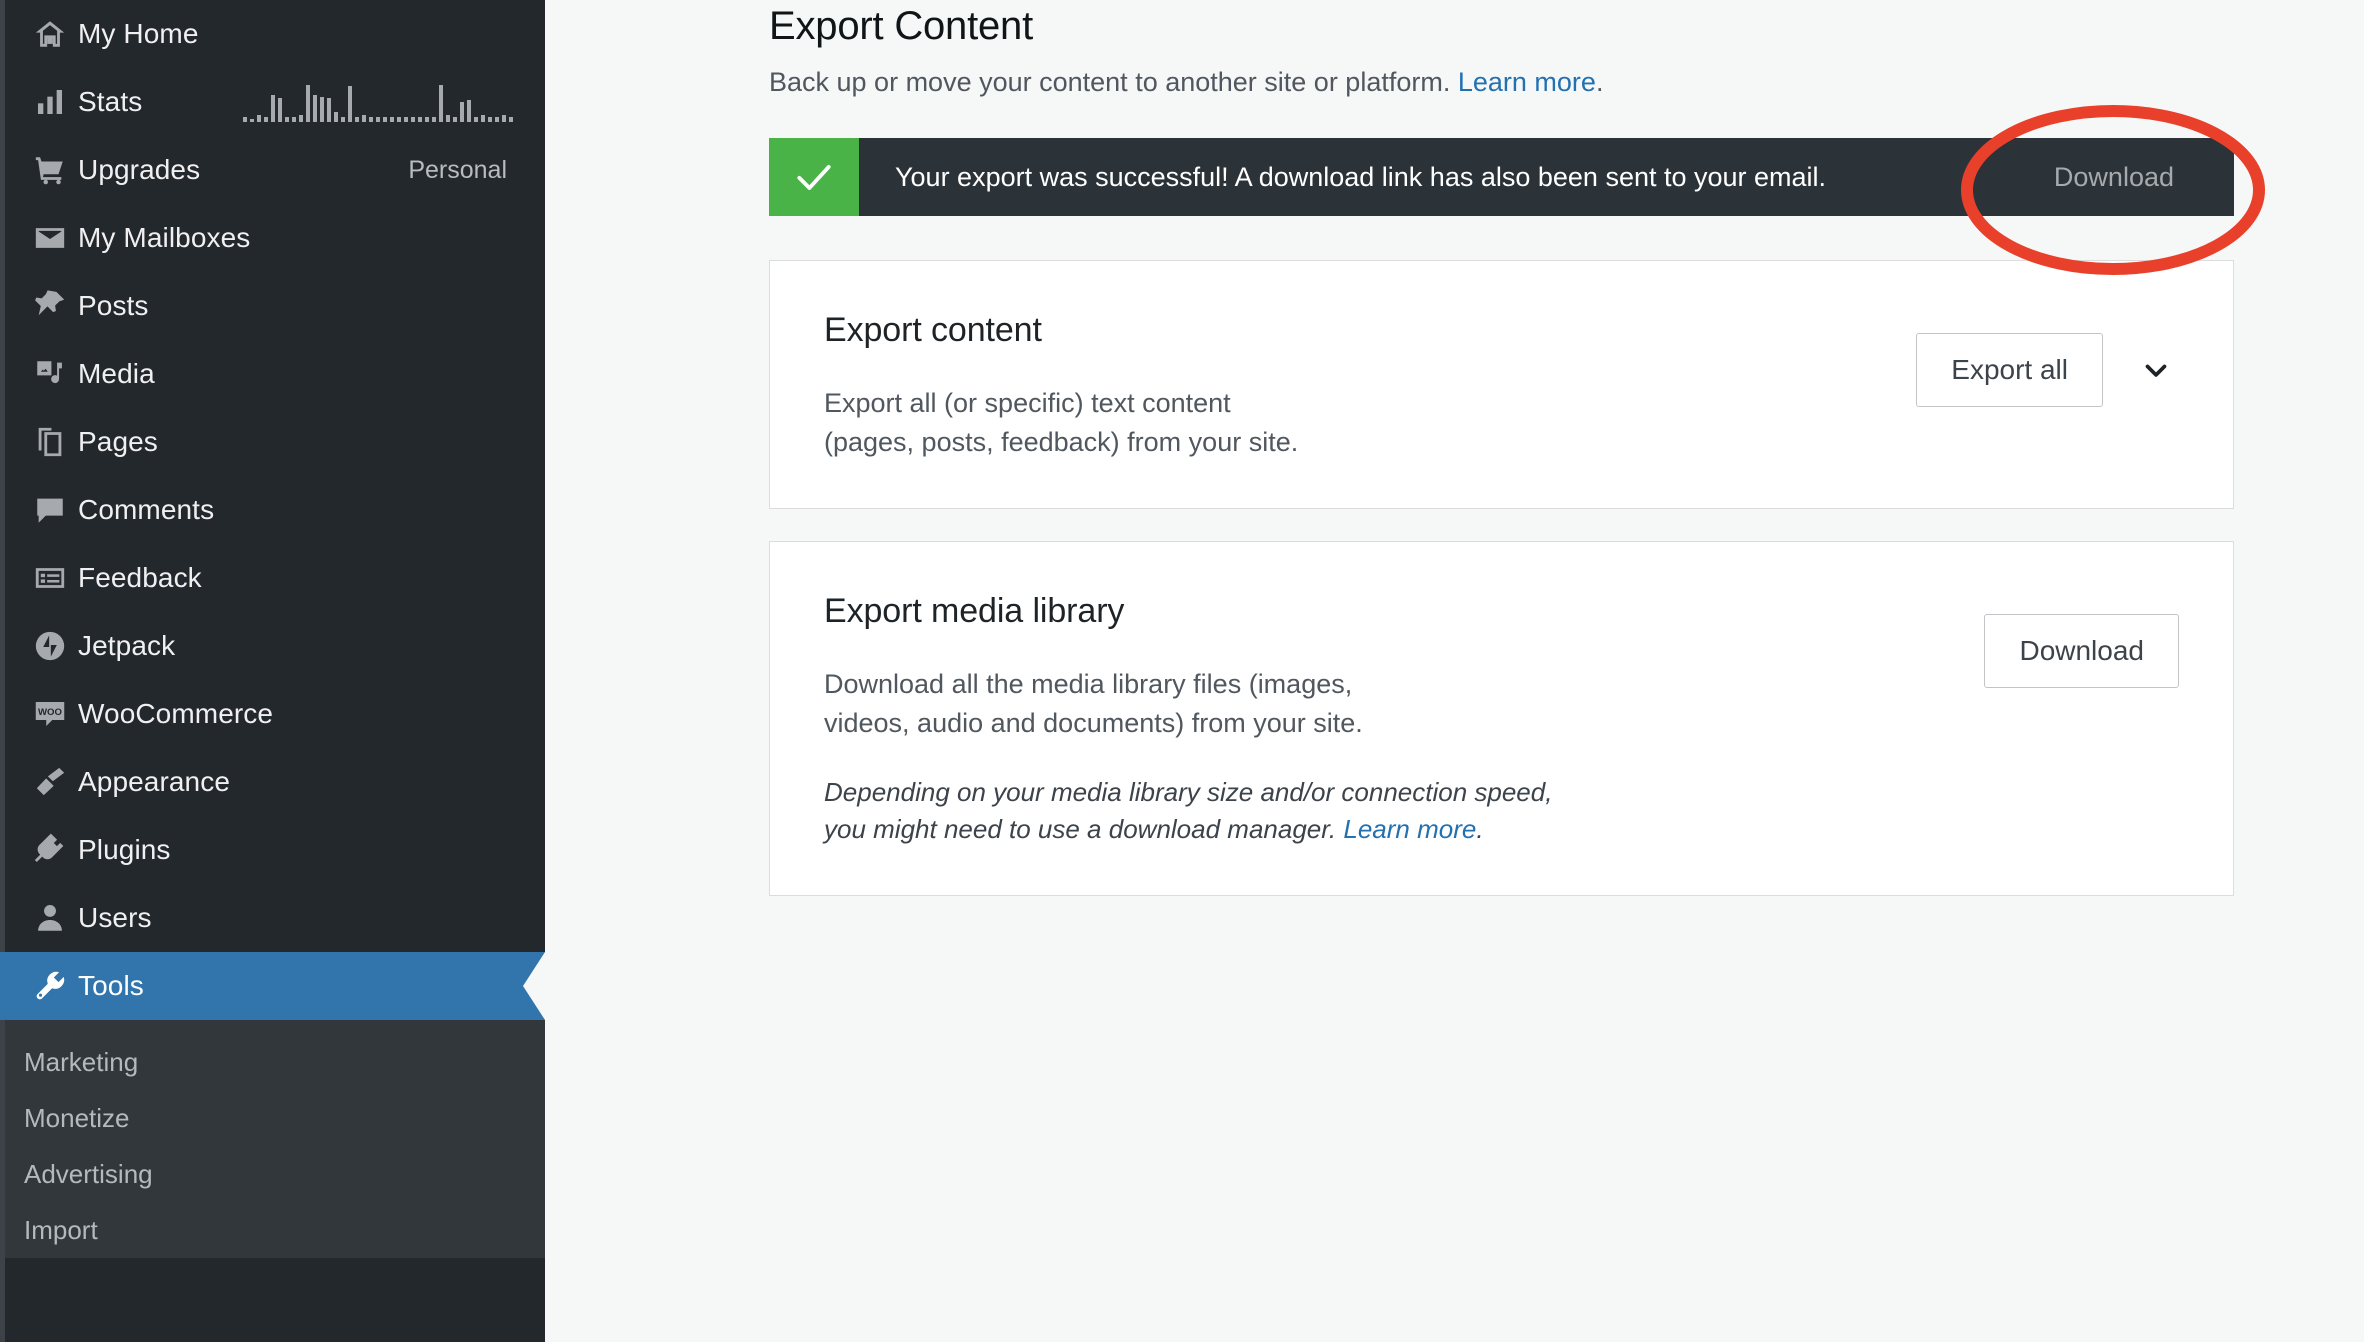 This screenshot has width=2364, height=1342. I want to click on sidebar-subitem-monetize: Monetize, so click(272, 1118).